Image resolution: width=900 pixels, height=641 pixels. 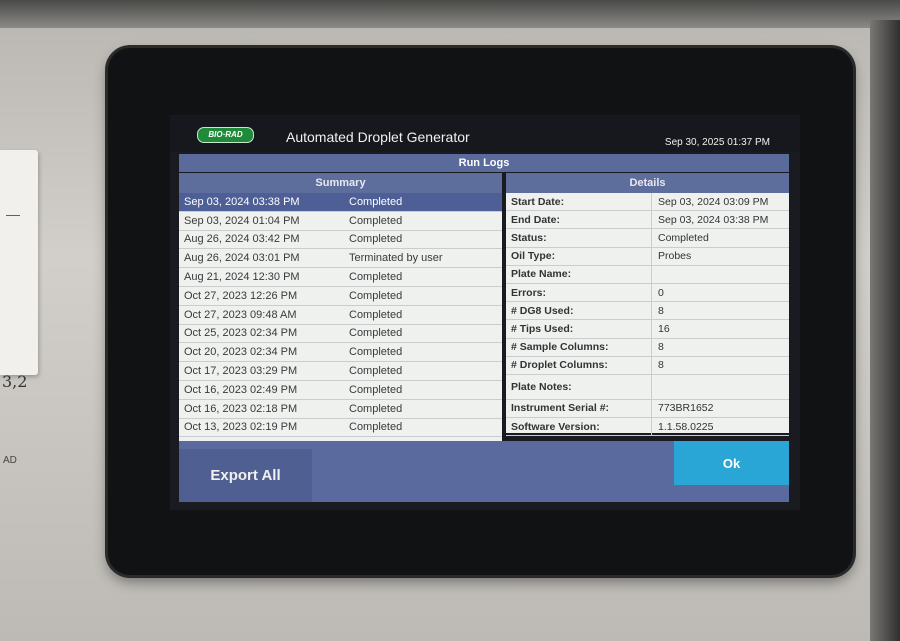 I want to click on summary-row: Oct 27, 2023 12:26 PM Completed, so click(x=340, y=296).